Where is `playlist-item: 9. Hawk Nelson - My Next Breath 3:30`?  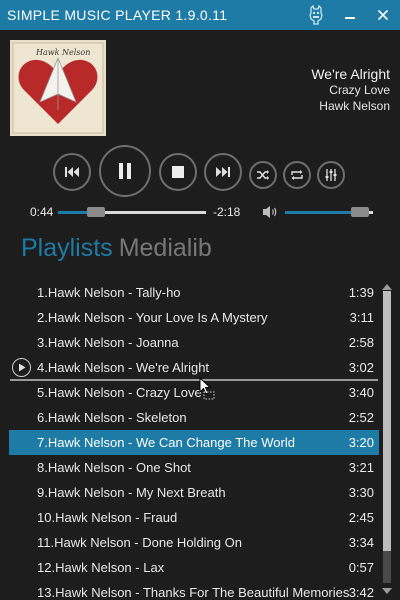 playlist-item: 9. Hawk Nelson - My Next Breath 3:30 is located at coordinates (194, 492).